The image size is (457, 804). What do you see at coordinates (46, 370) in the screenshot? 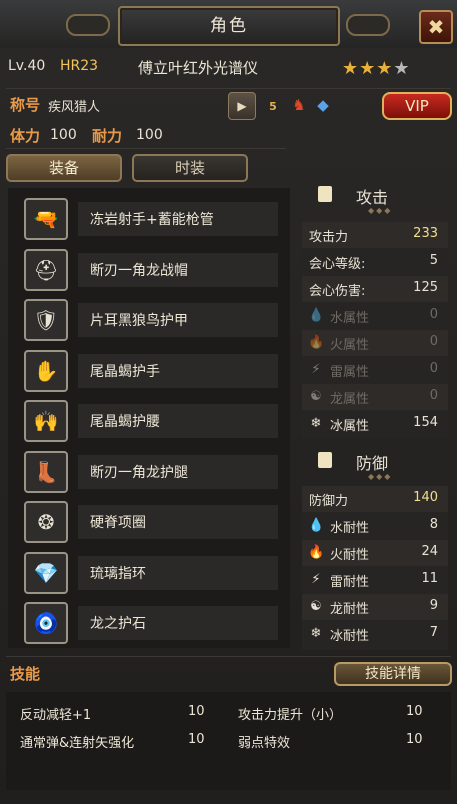
I see `gauntlet-icon: ✋` at bounding box center [46, 370].